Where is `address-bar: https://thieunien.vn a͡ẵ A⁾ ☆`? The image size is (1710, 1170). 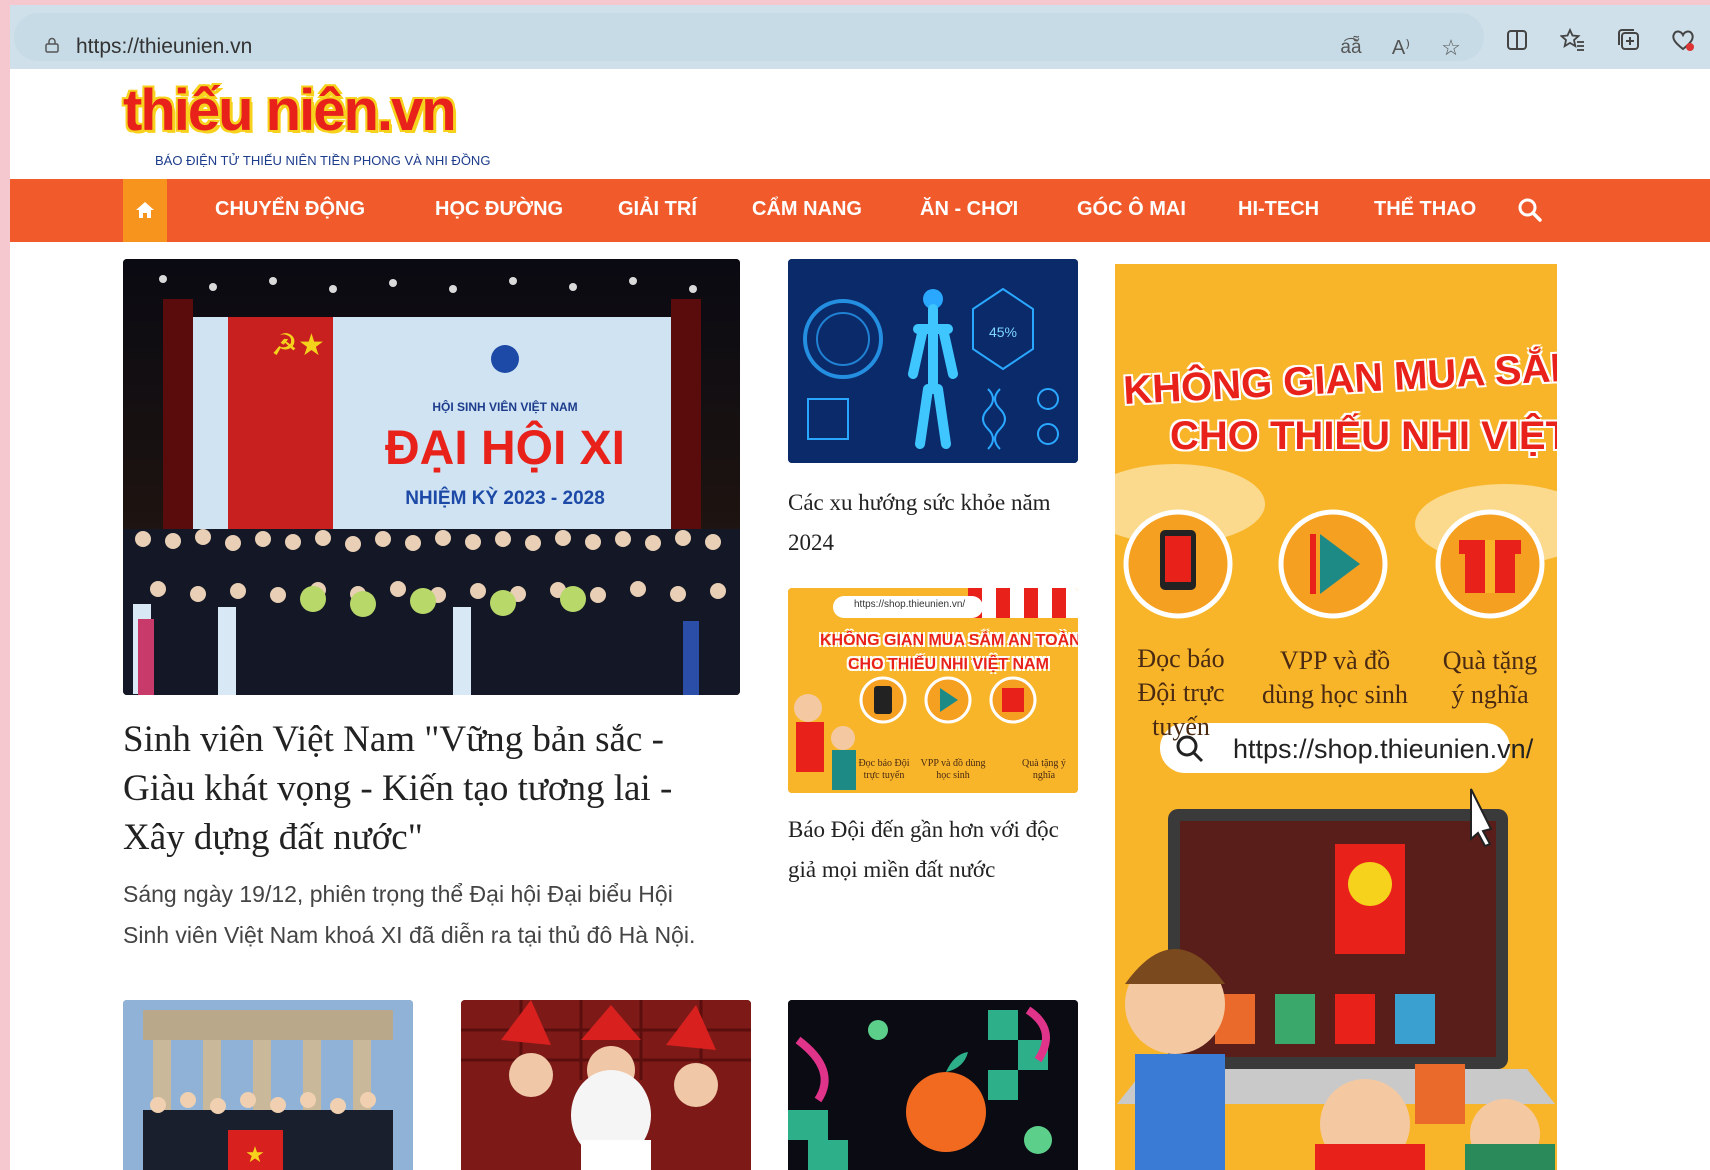 address-bar: https://thieunien.vn a͡ẵ A⁾ ☆ is located at coordinates (749, 37).